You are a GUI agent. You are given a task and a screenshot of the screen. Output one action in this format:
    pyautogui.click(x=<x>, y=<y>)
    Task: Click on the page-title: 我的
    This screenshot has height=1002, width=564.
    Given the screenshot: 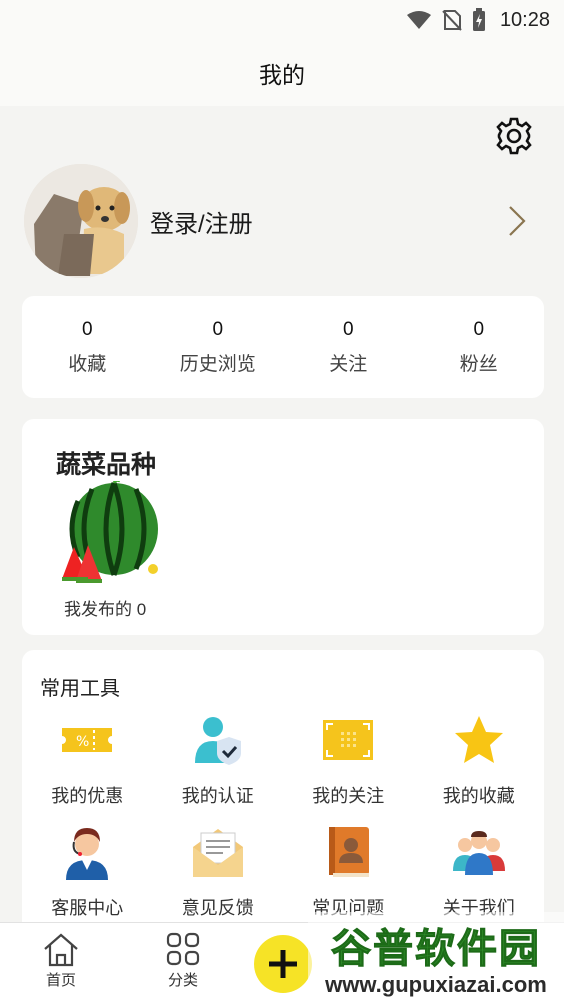 What is the action you would take?
    pyautogui.click(x=282, y=75)
    